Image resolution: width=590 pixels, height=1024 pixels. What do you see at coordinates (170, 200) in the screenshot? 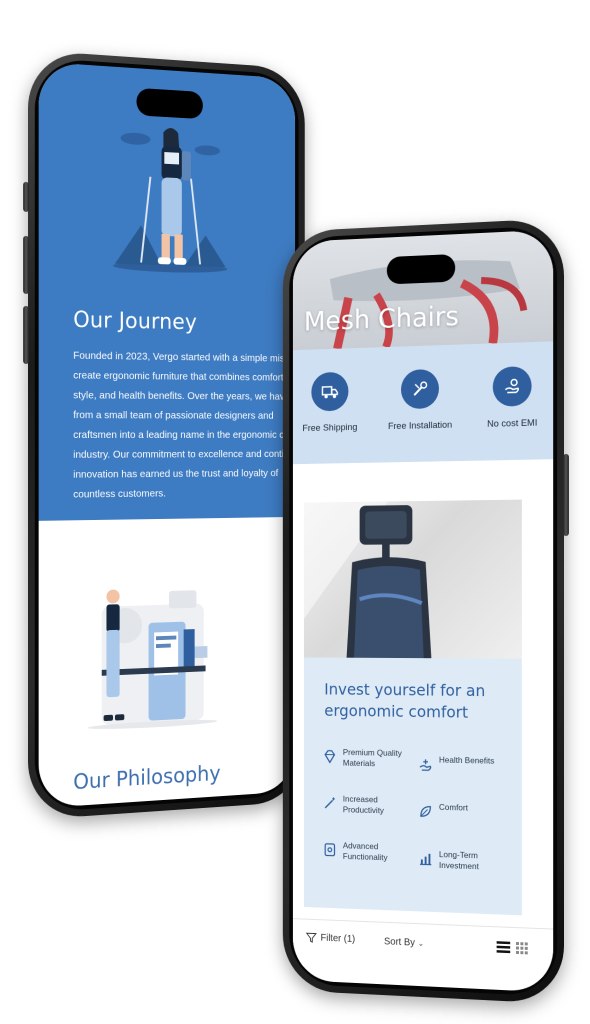
I see `hiker-illustration` at bounding box center [170, 200].